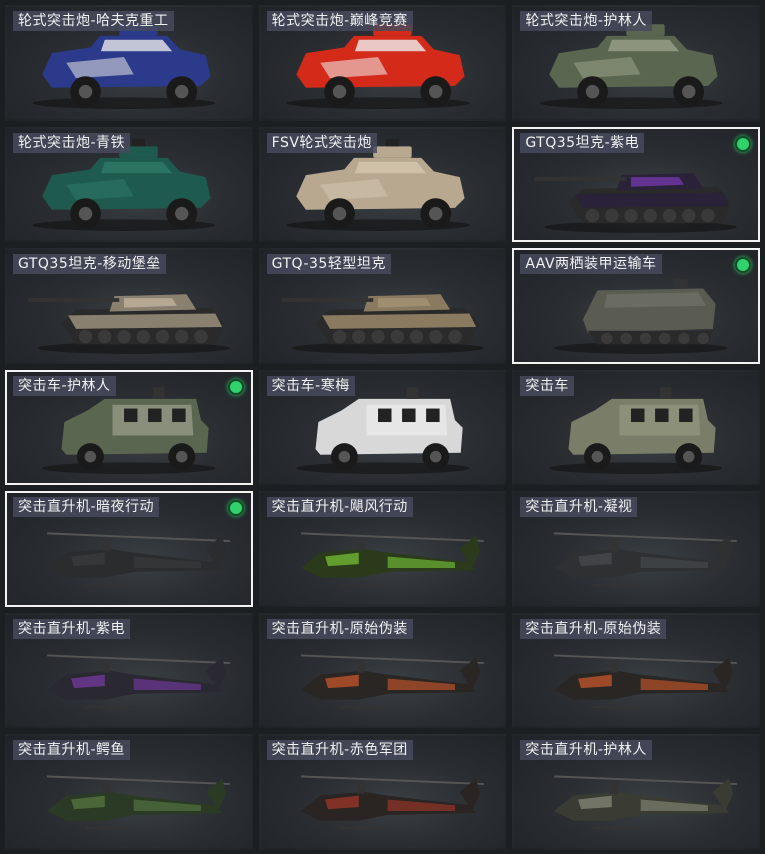 The height and width of the screenshot is (854, 765). I want to click on vehicle-skin-card: FSV轮式突击炮, so click(382, 184).